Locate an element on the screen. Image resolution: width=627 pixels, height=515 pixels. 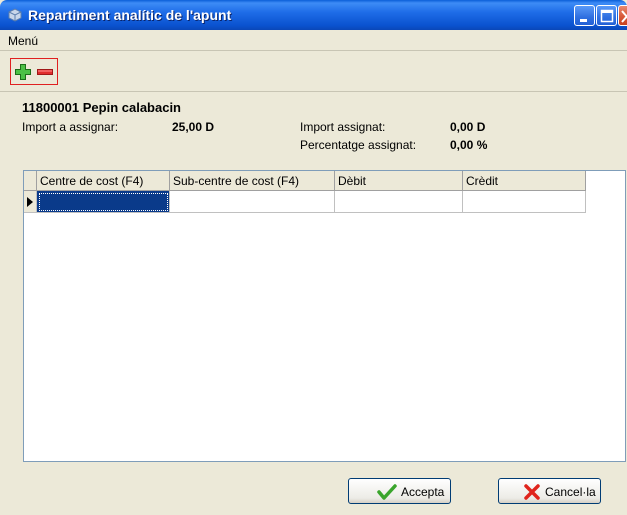
current-row-arrow-icon is located at coordinates (30, 202).